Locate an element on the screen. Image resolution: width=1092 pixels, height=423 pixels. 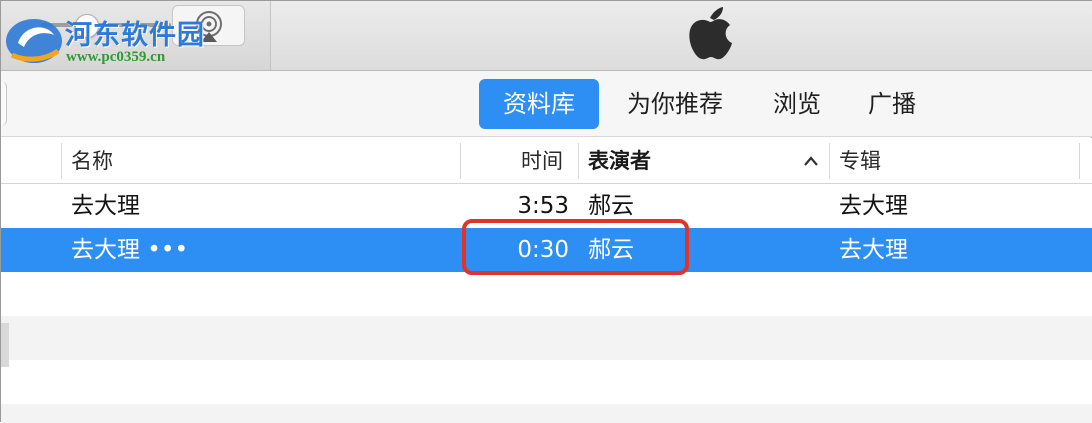
column-header-time: 时间 is located at coordinates (542, 161).